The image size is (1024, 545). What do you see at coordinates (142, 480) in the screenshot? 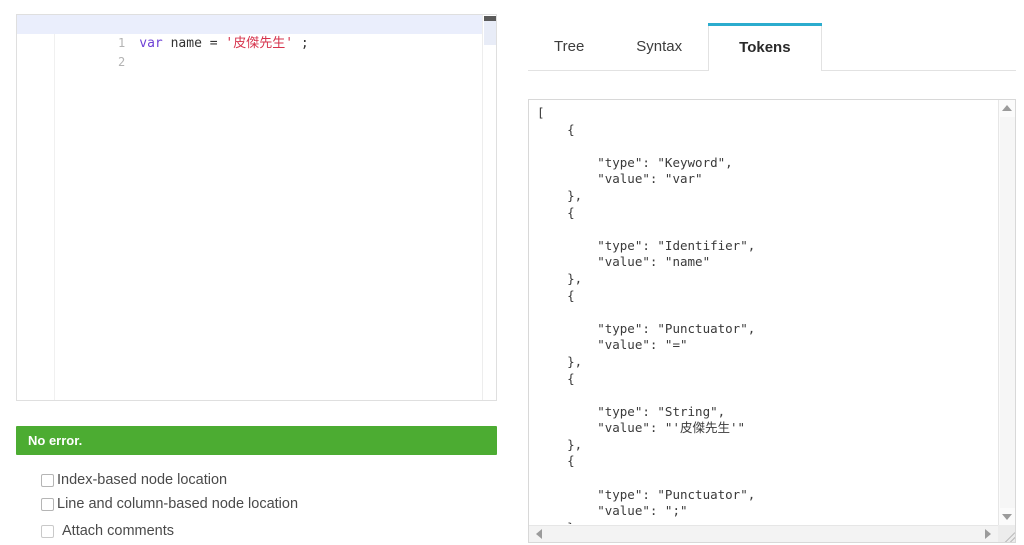
I see `option-label-index-based: Index-based node location` at bounding box center [142, 480].